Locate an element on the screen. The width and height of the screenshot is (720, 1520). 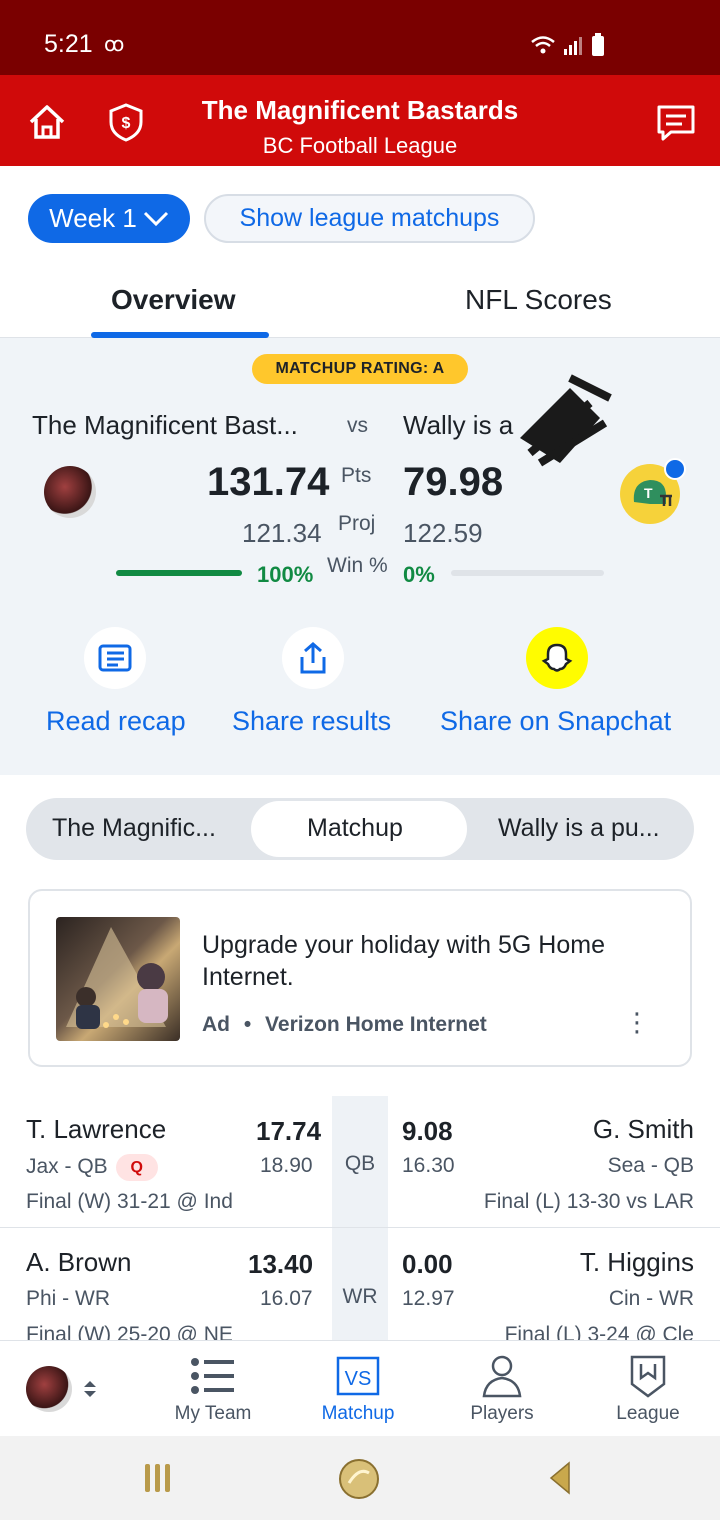
right-player-result: Final (L) 13-30 vs LAR is located at coordinates (588, 1201).